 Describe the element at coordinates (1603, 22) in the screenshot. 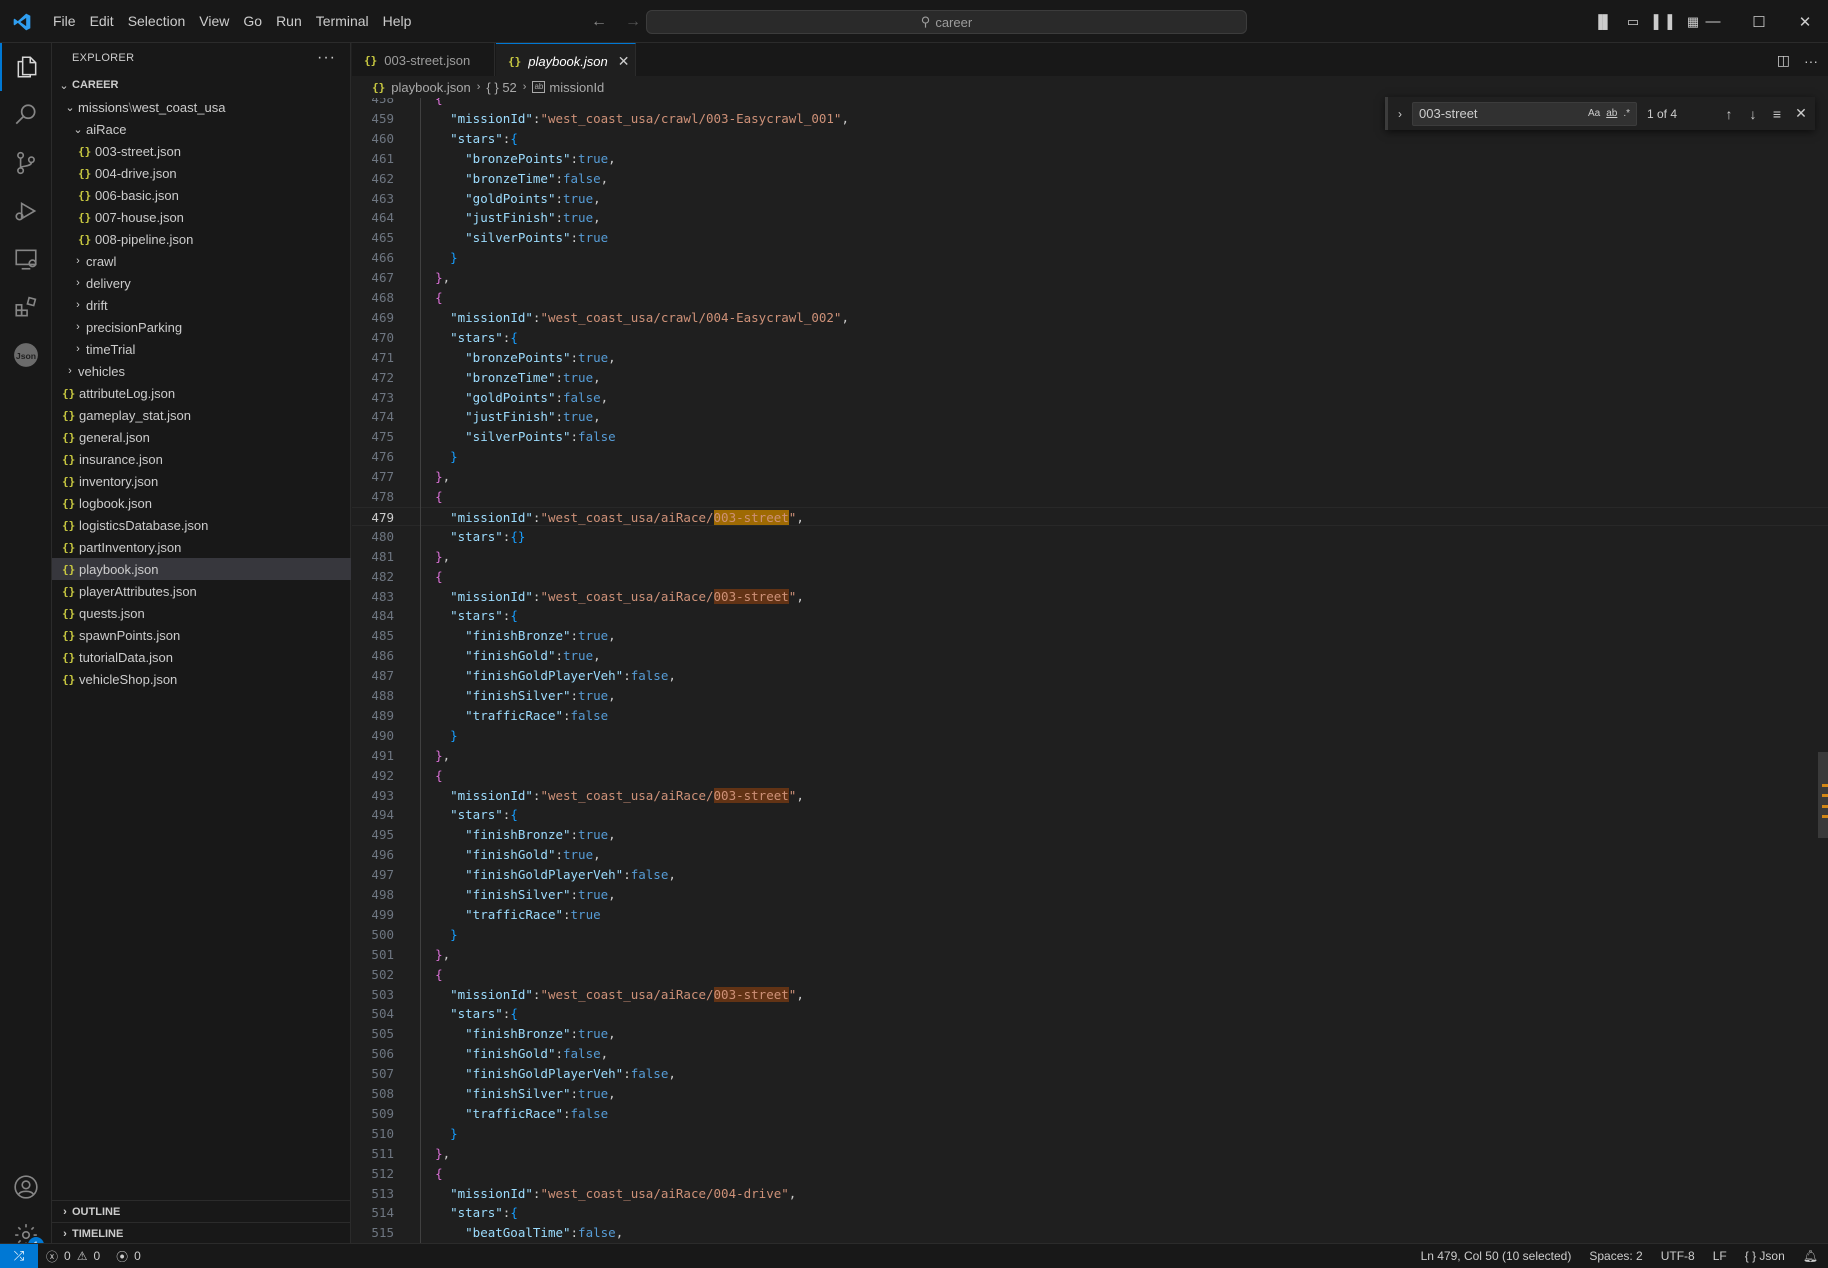

I see `toggle-primary-sidebar-icon: ▐▌` at that location.